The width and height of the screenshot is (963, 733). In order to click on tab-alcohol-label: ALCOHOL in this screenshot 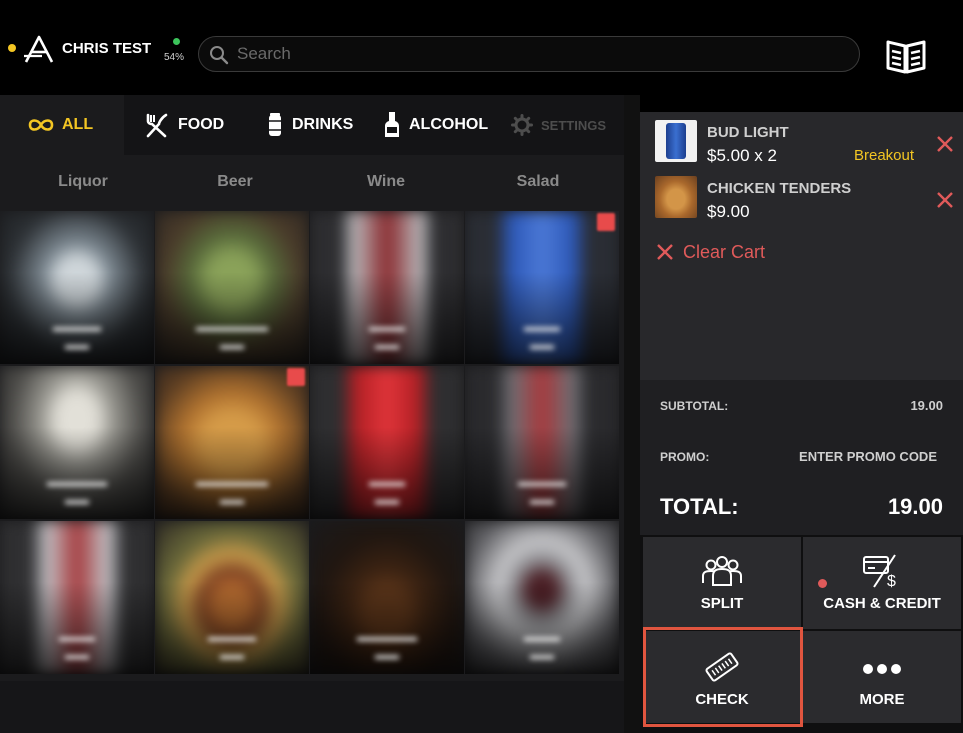, I will do `click(449, 124)`.